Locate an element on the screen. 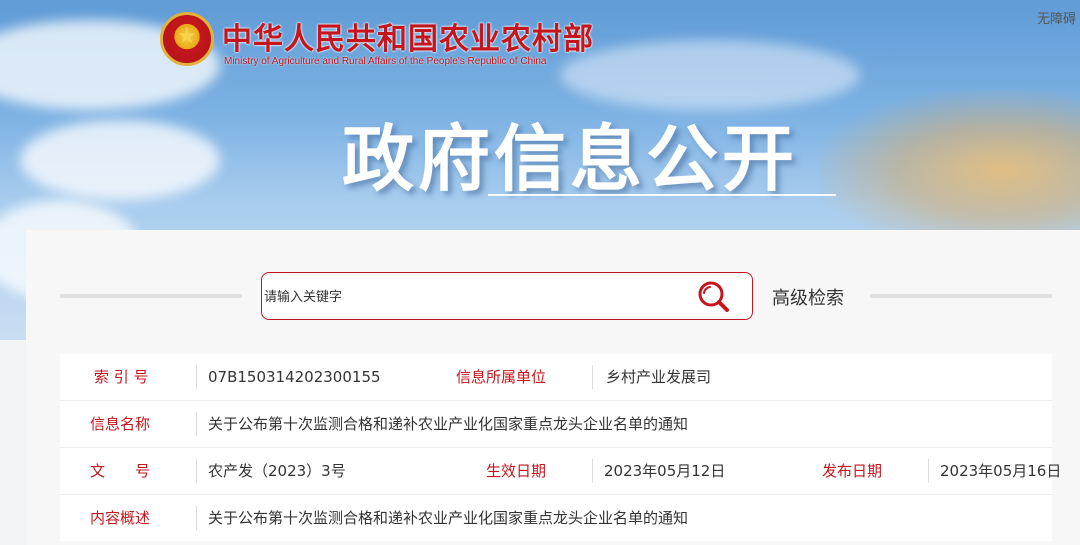 The width and height of the screenshot is (1080, 545). table-row: 内容概述 关于公布第十次监测合格和递补农业产业化国家重点龙头企业名单的通知 is located at coordinates (556, 518).